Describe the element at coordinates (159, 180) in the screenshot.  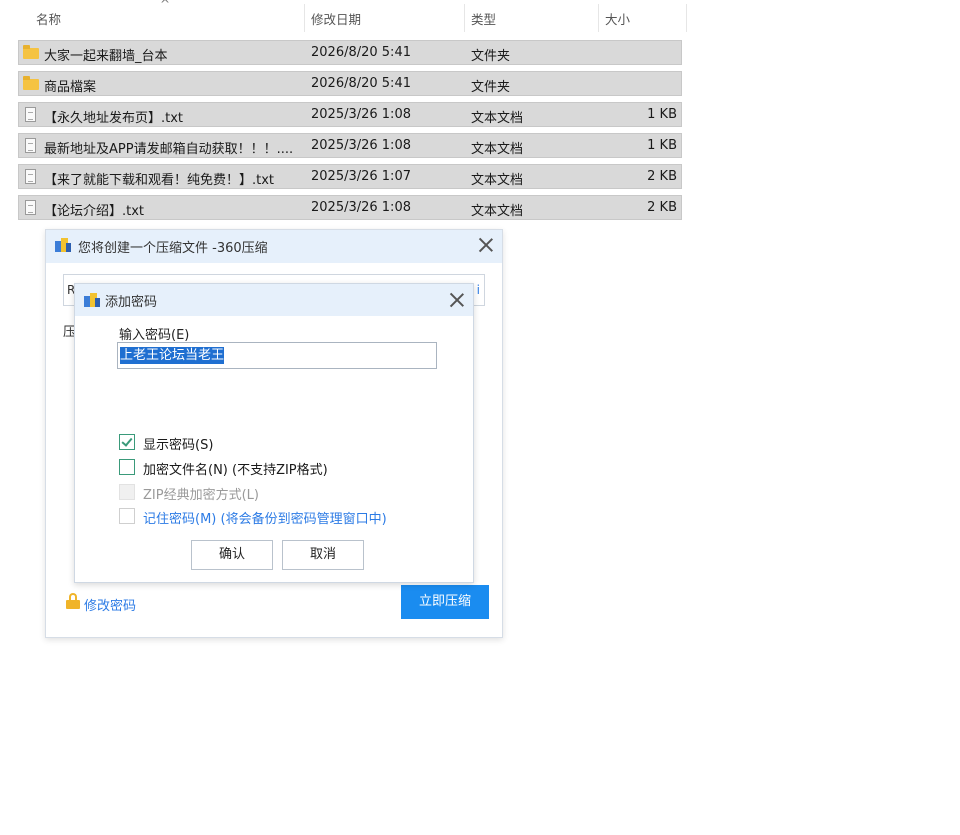
I see `file-name: 【来了就能下载和观看！纯免费！】.txt` at that location.